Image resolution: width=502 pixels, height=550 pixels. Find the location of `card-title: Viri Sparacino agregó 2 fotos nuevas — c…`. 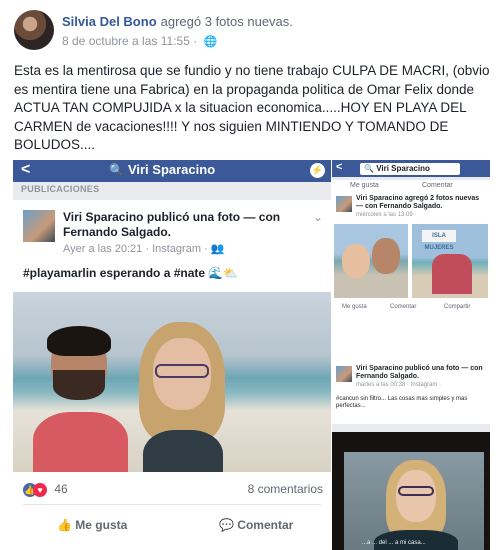

card-title: Viri Sparacino agregó 2 fotos nuevas — c… is located at coordinates (418, 202).